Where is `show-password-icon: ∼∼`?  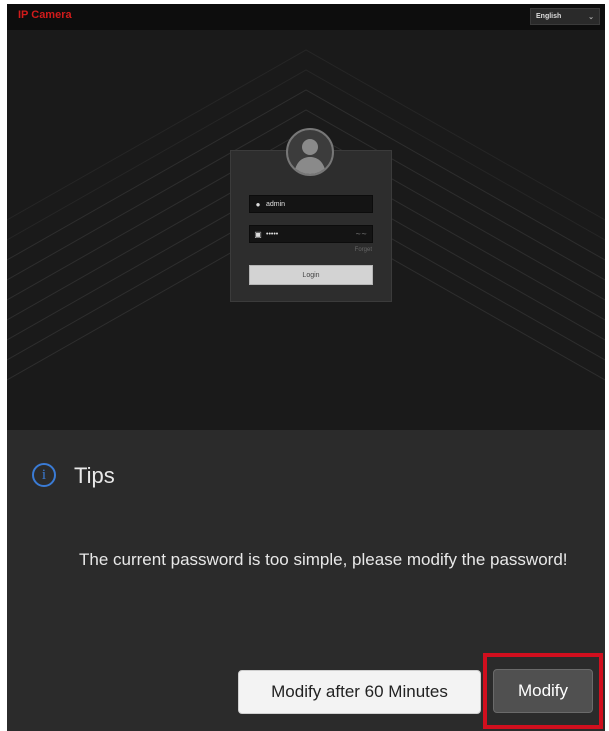 show-password-icon: ∼∼ is located at coordinates (361, 234).